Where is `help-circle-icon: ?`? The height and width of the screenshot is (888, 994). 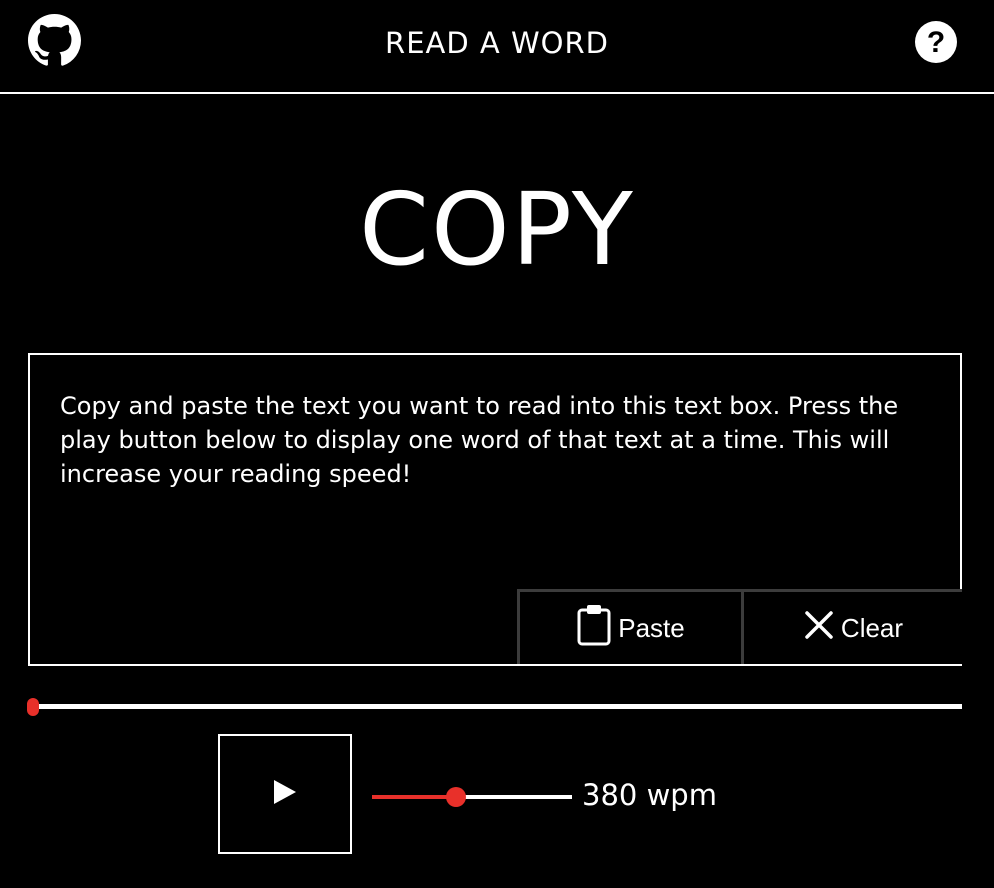
help-circle-icon: ? is located at coordinates (936, 42).